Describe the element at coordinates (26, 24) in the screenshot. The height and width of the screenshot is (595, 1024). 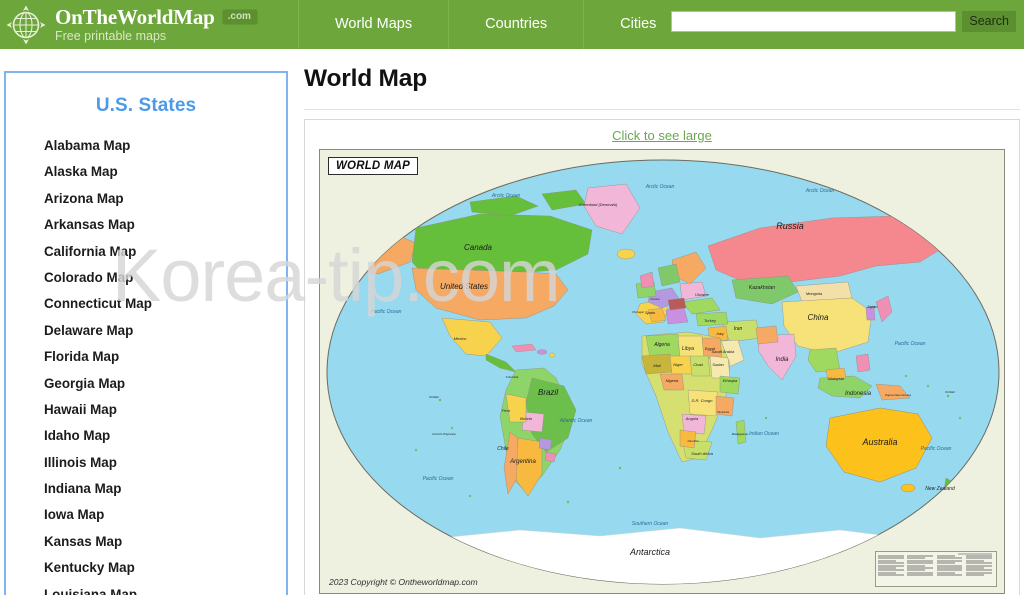
I see `compass-globe-icon` at that location.